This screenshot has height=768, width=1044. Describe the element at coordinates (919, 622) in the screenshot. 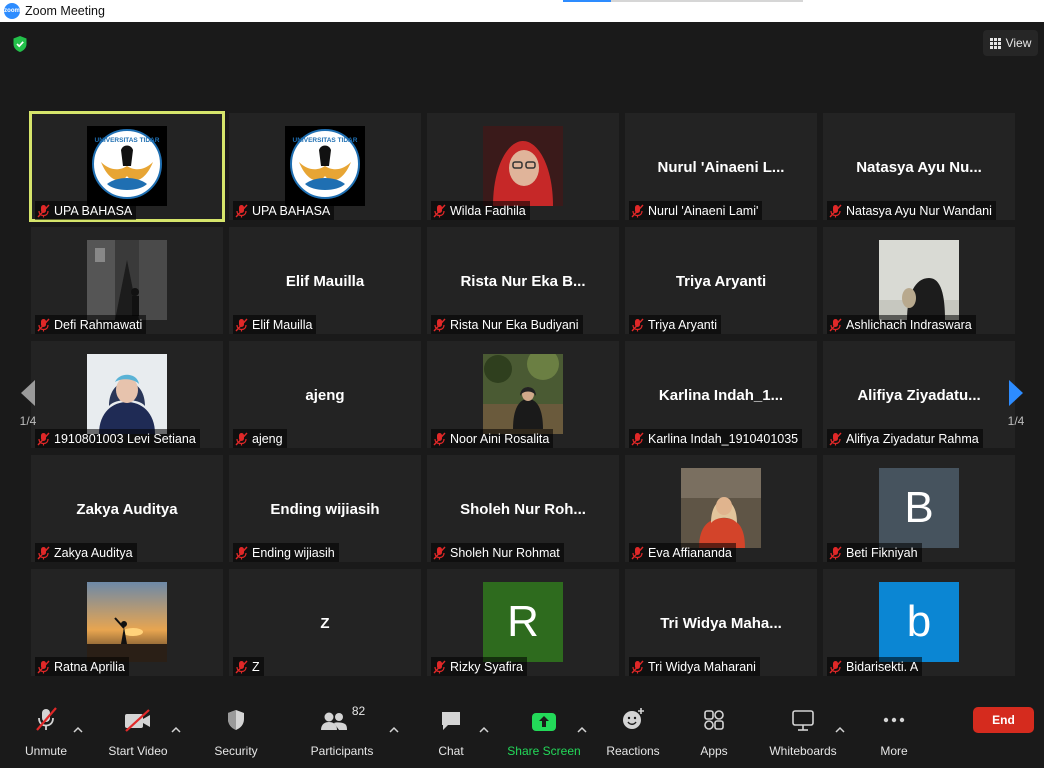

I see `participant-tile: b Bidarisekti. A` at that location.